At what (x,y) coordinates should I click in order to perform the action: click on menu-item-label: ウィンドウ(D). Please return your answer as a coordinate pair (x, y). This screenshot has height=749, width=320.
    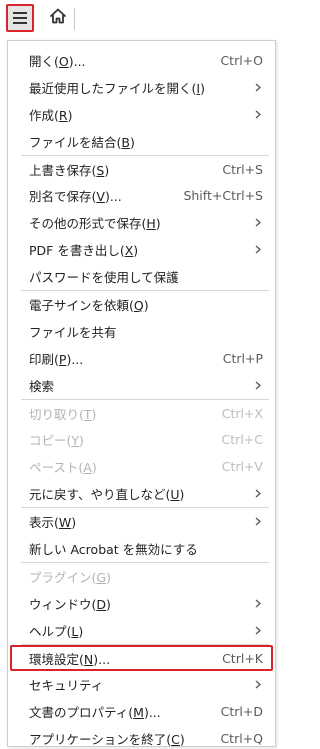
    Looking at the image, I should click on (70, 604).